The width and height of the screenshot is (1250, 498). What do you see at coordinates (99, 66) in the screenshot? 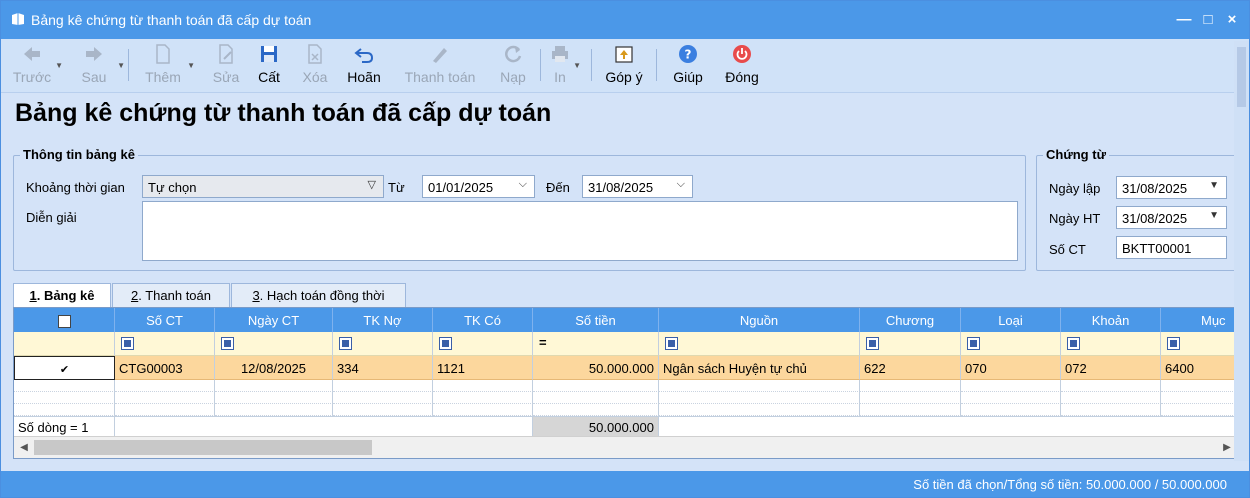
I see `forward-button: Sau ▼` at bounding box center [99, 66].